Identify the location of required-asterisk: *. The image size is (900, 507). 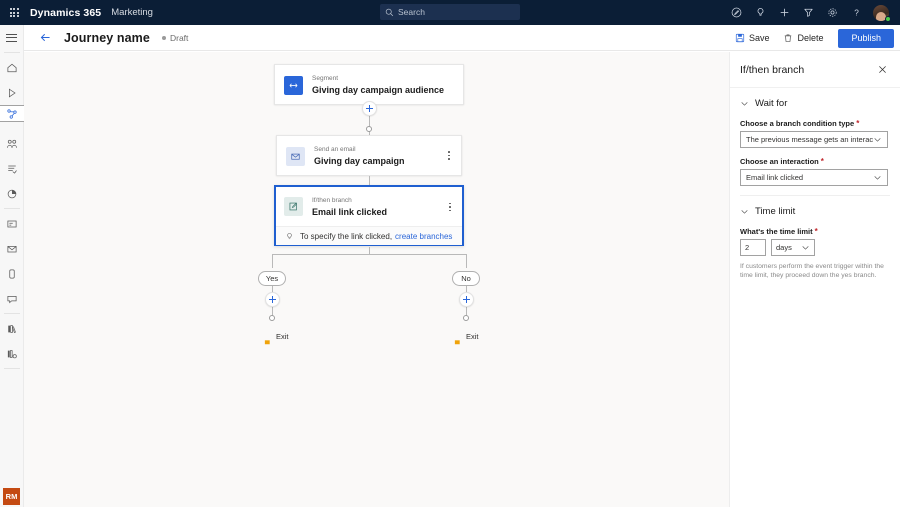
(822, 161).